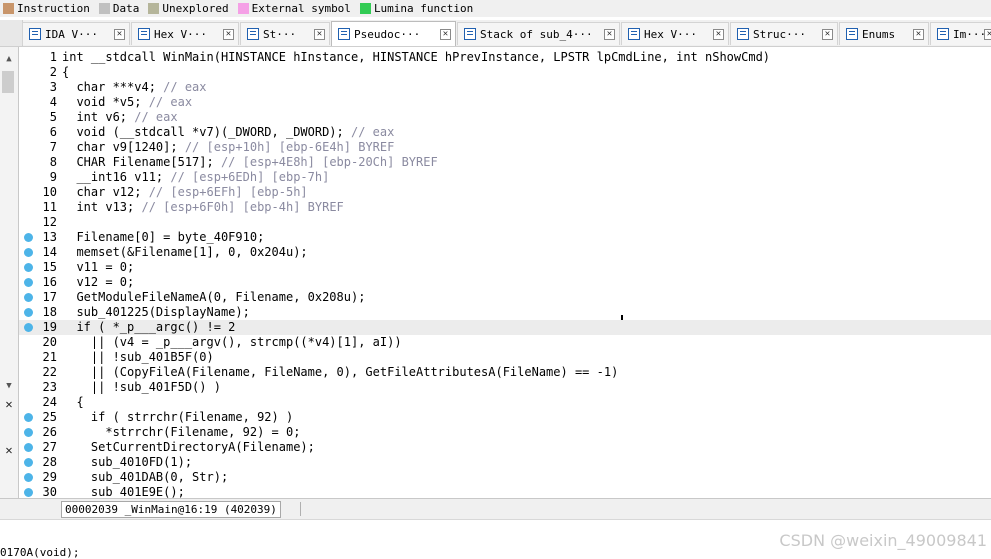  I want to click on tab-label: Pseudoc···, so click(387, 34).